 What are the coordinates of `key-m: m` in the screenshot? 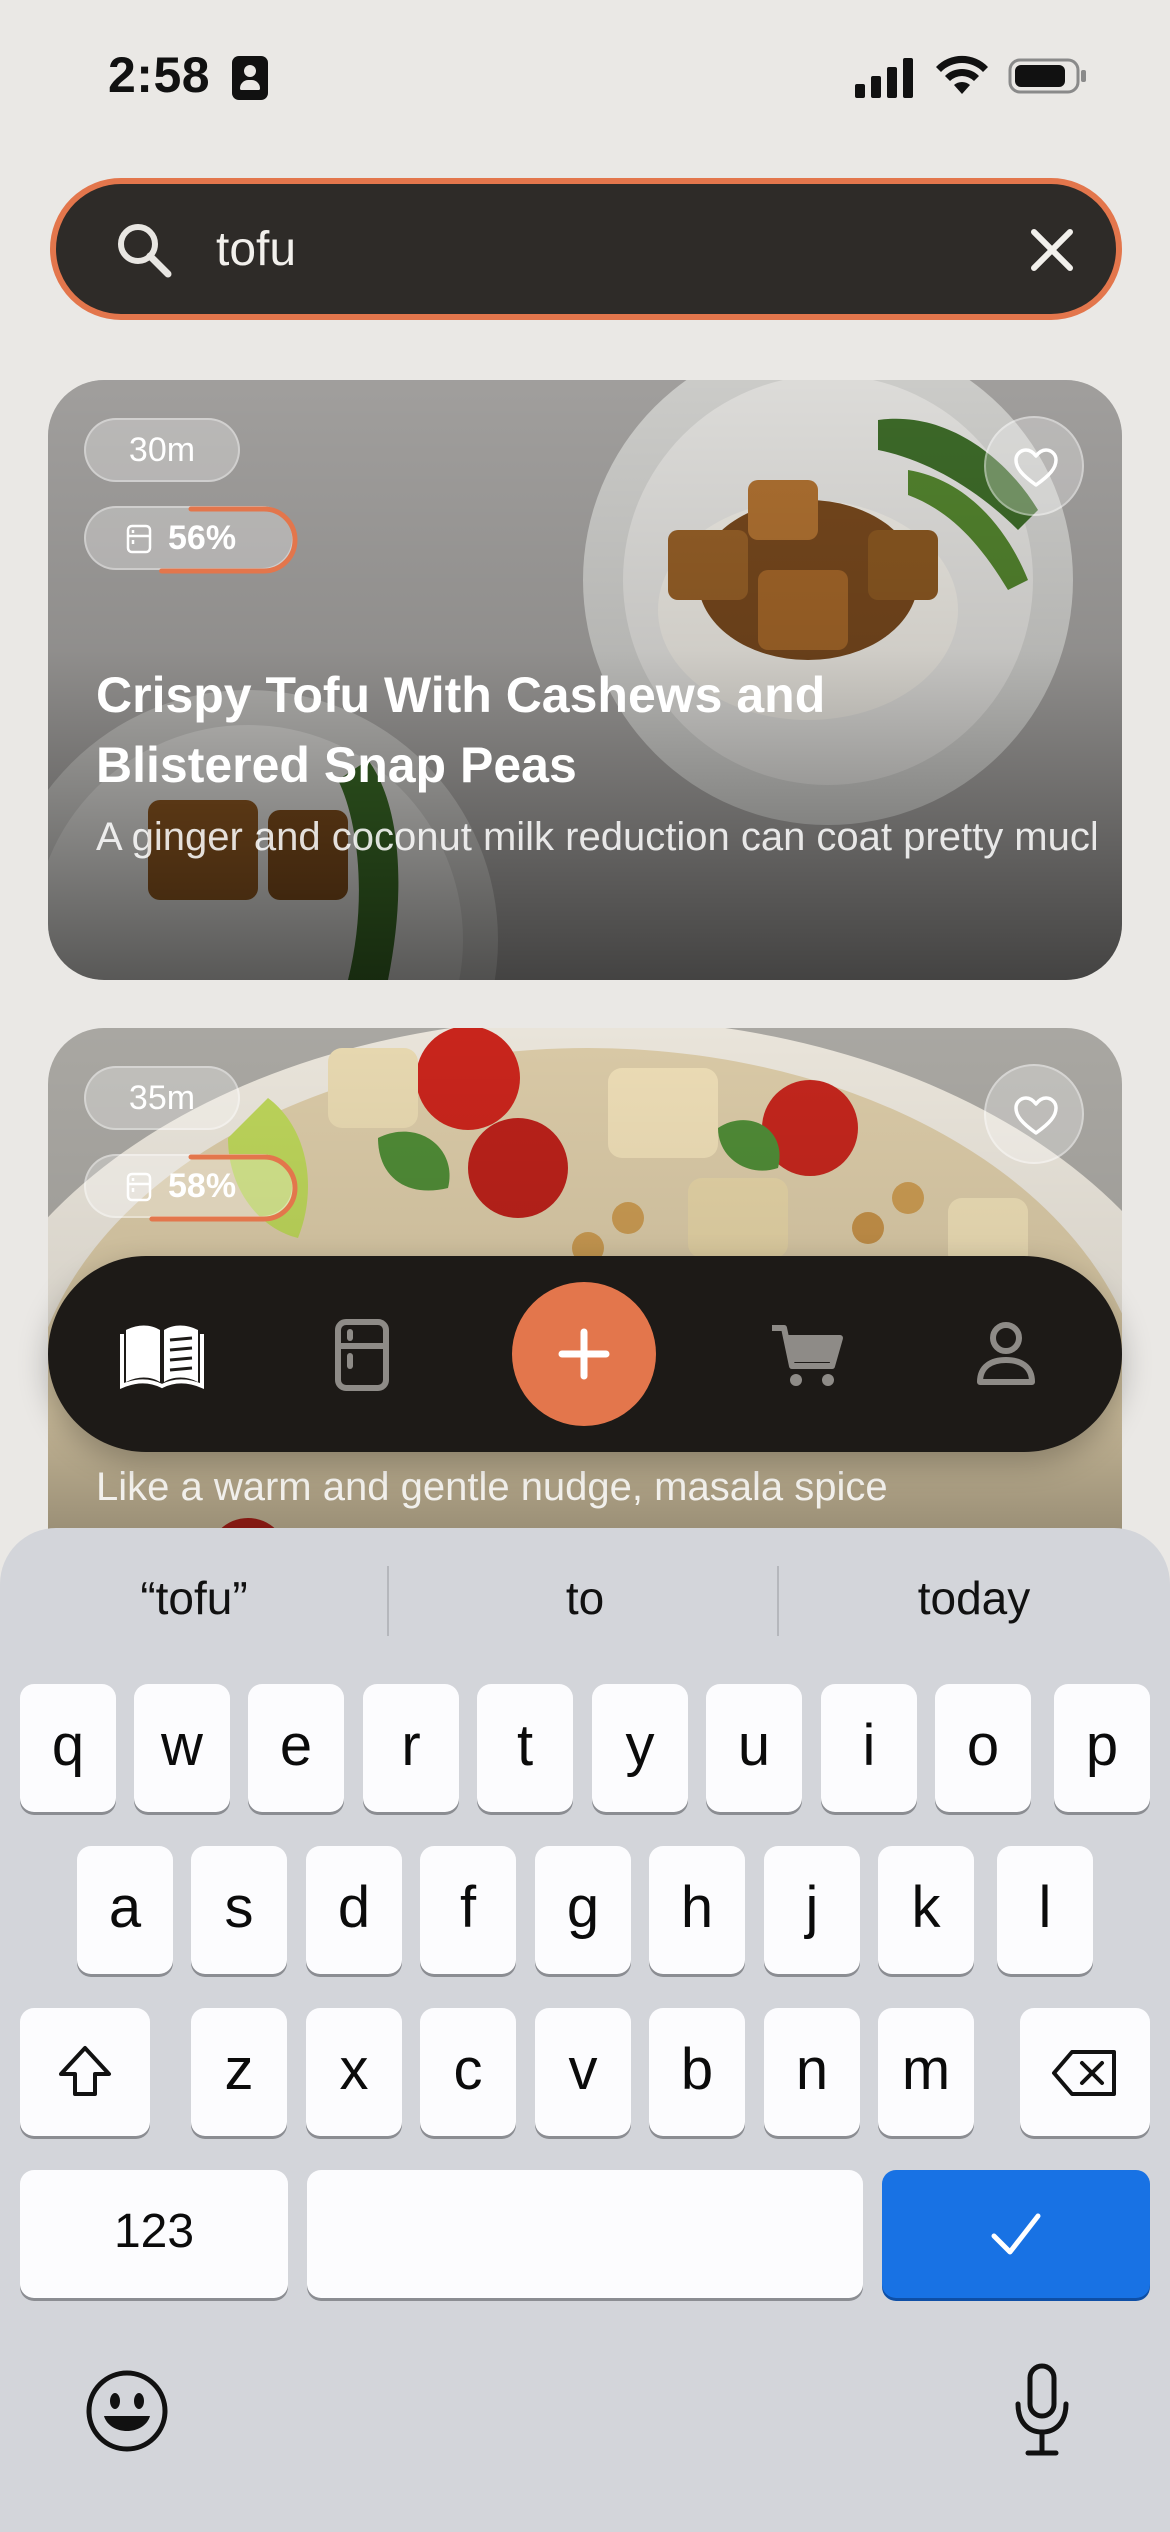 It's located at (926, 2072).